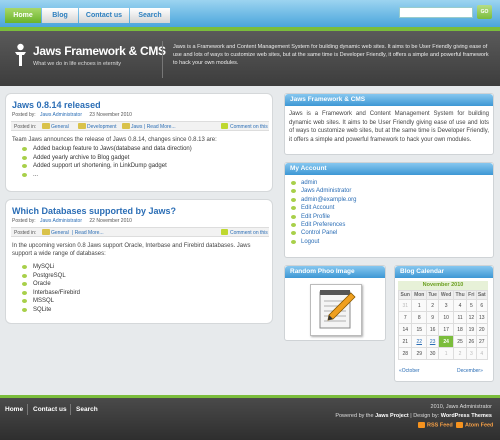 The image size is (500, 440). Describe the element at coordinates (328, 200) in the screenshot. I see `account-link-email: admin@example.org` at that location.